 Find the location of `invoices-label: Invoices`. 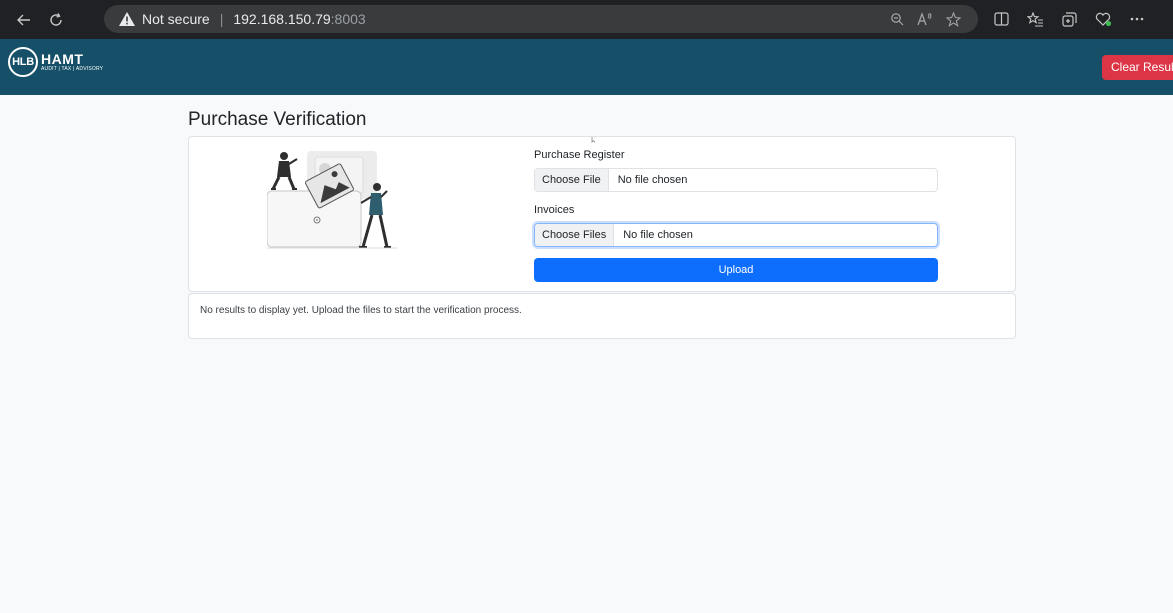

invoices-label: Invoices is located at coordinates (554, 210).